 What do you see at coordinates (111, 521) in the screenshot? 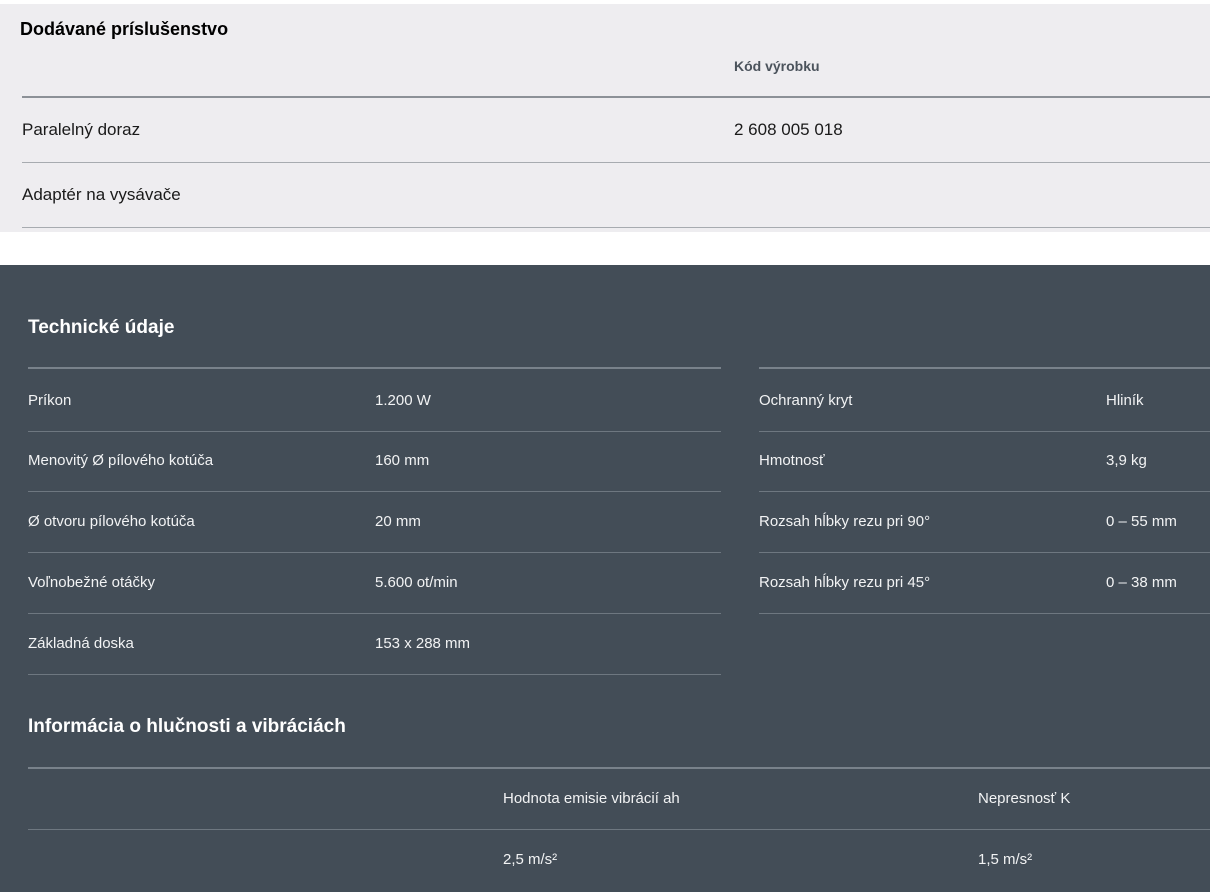
I see `spec-label: Ø otvoru pílového kotúča` at bounding box center [111, 521].